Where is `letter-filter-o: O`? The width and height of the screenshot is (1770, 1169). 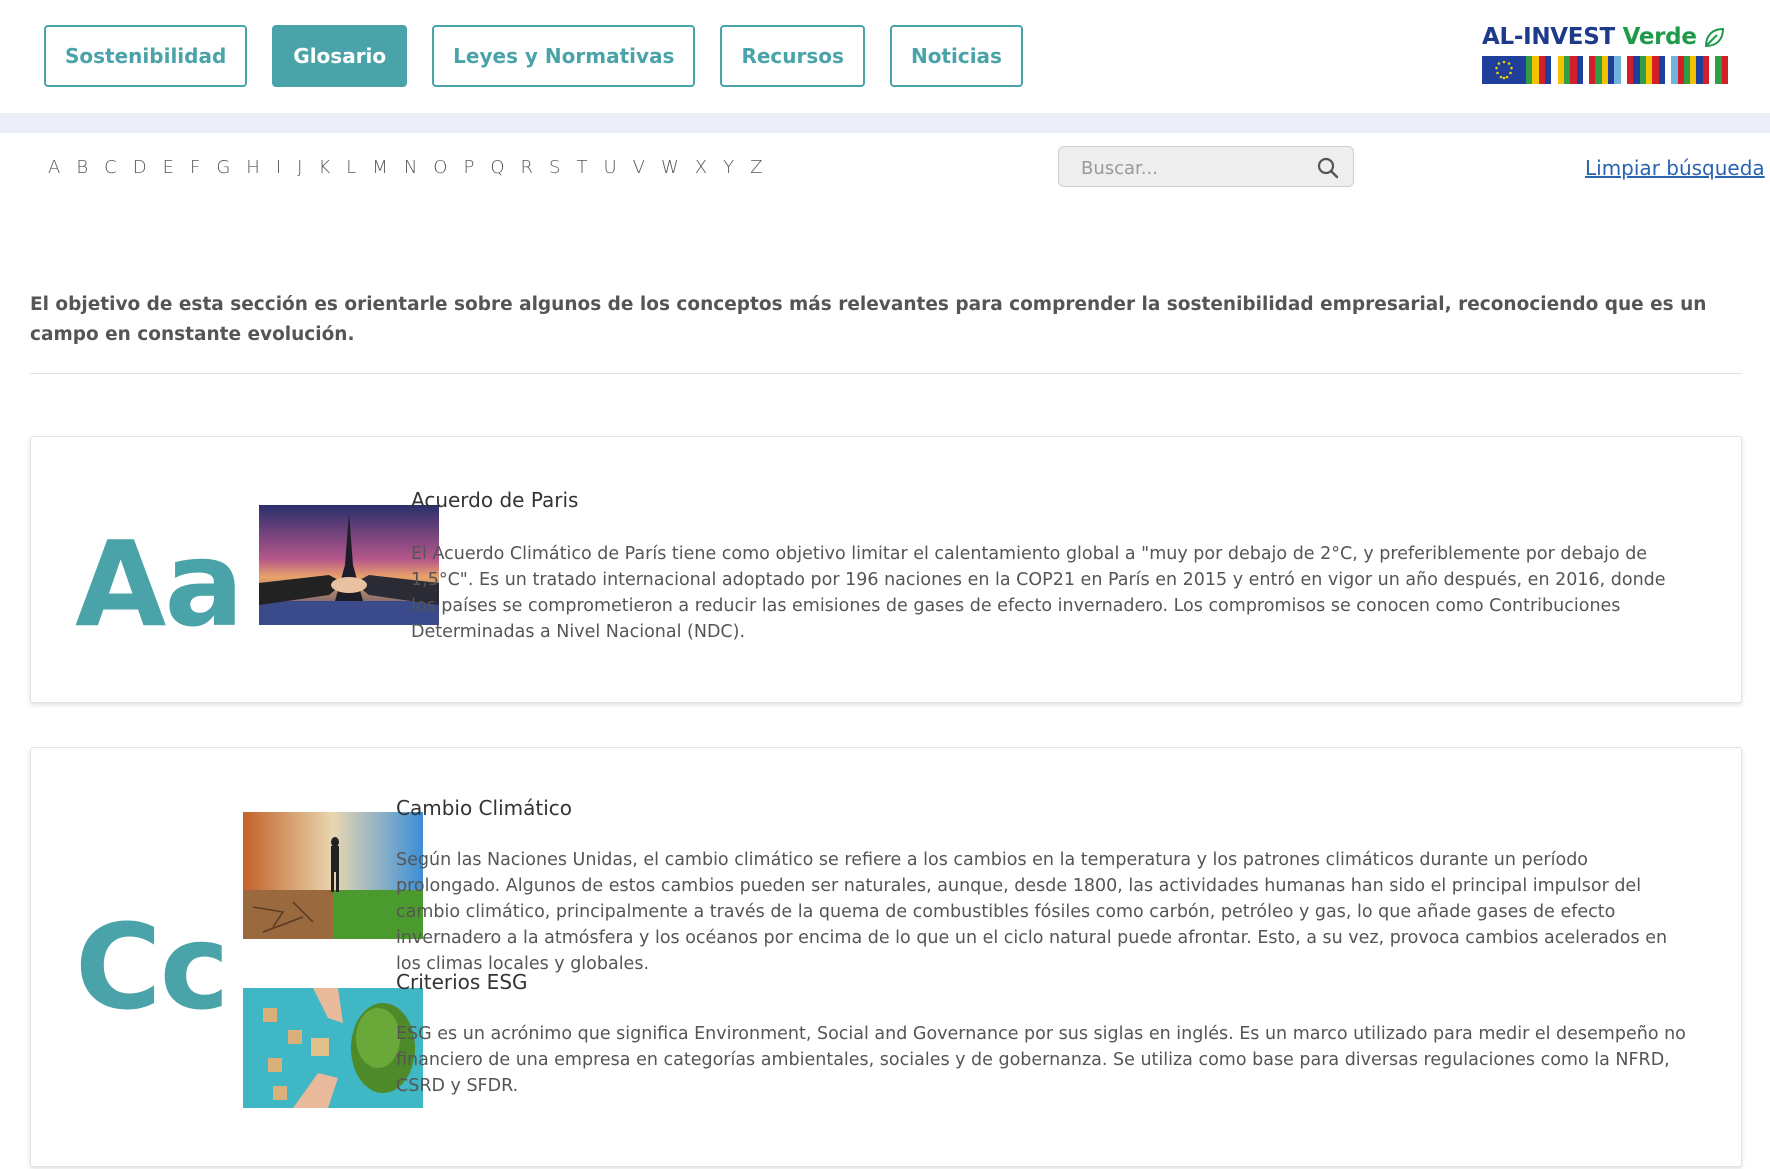
letter-filter-o: O is located at coordinates (440, 167).